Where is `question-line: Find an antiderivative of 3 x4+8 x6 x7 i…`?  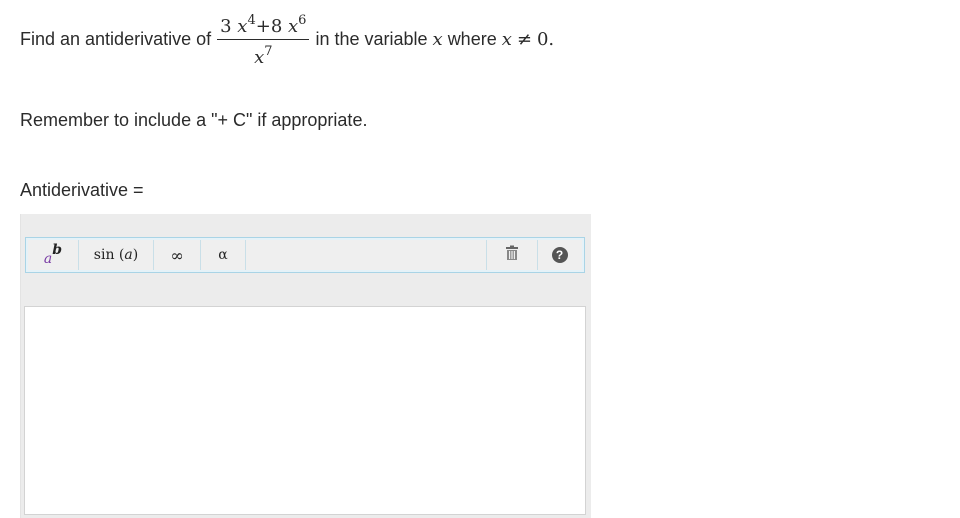 question-line: Find an antiderivative of 3 x4+8 x6 x7 i… is located at coordinates (287, 39).